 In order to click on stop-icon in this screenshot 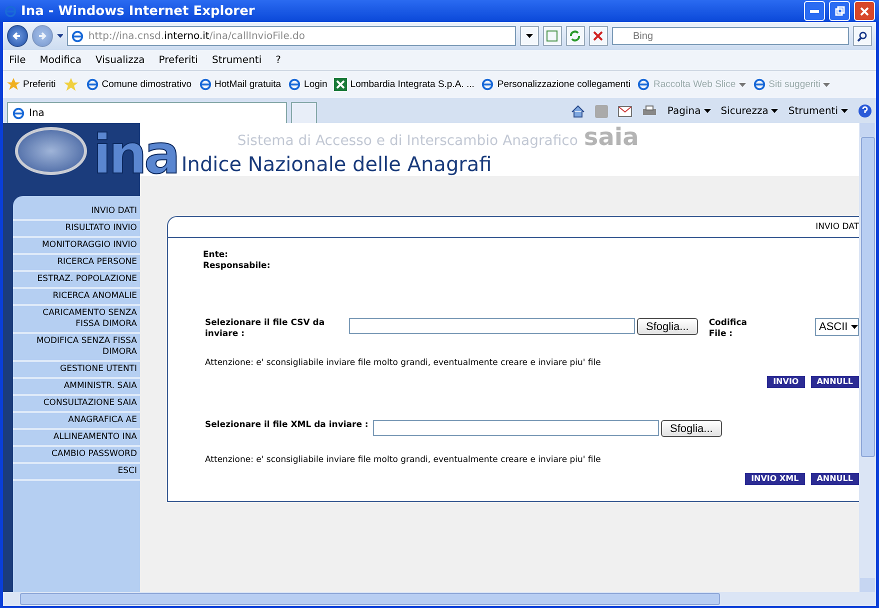, I will do `click(598, 36)`.